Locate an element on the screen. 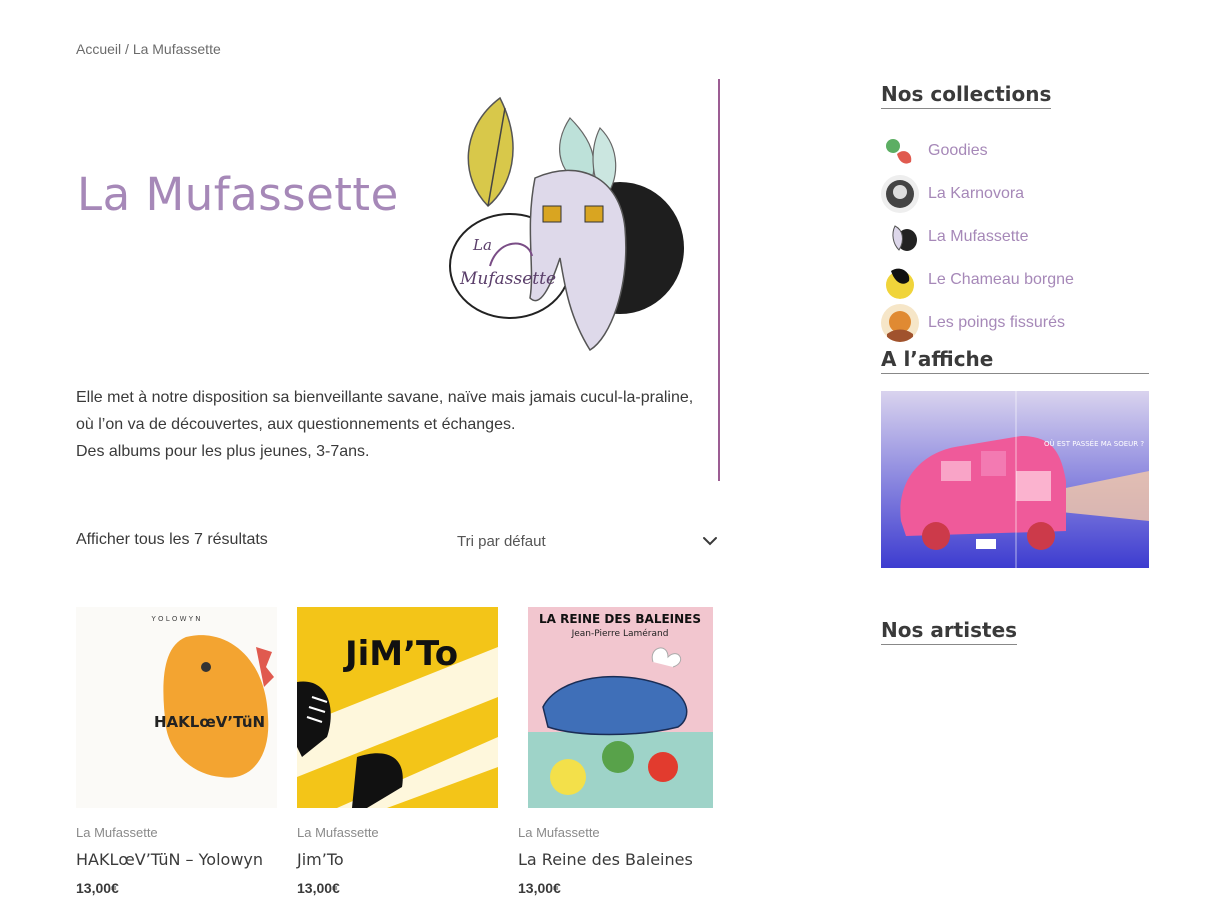  breadcrumb-home-link: Accueil is located at coordinates (98, 49).